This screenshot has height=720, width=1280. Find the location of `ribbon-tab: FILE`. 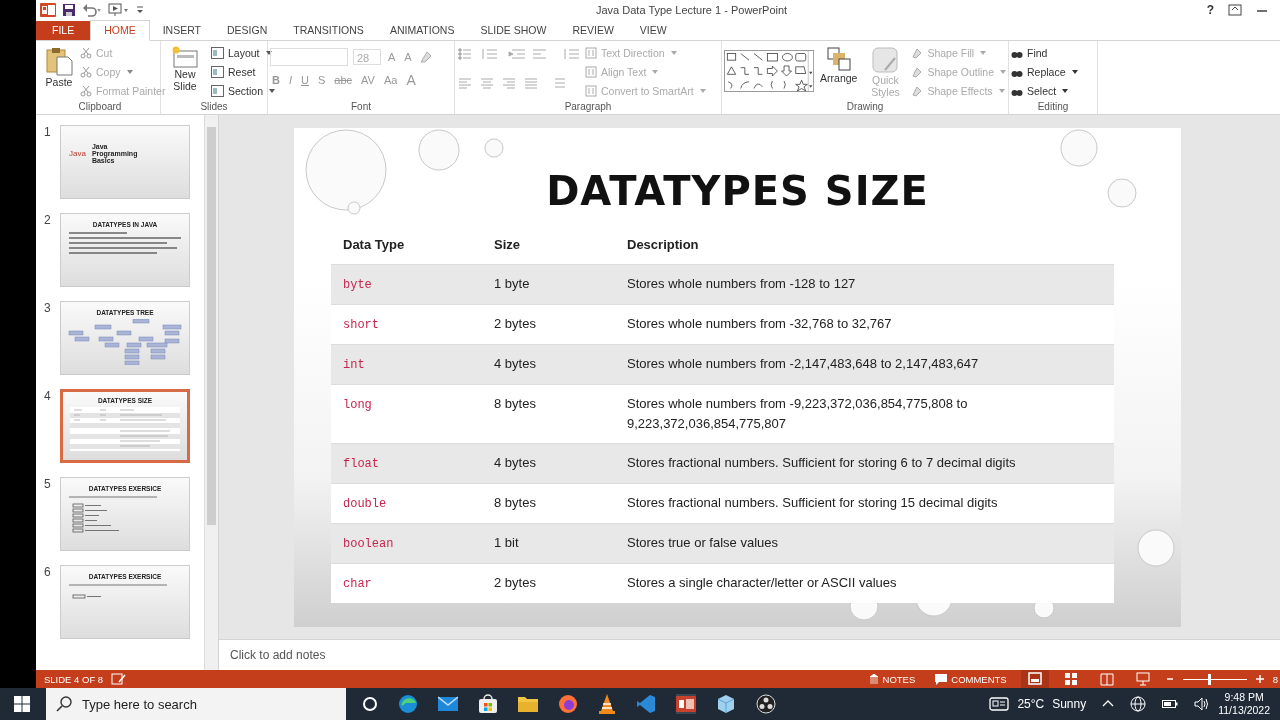

ribbon-tab: FILE is located at coordinates (63, 30).